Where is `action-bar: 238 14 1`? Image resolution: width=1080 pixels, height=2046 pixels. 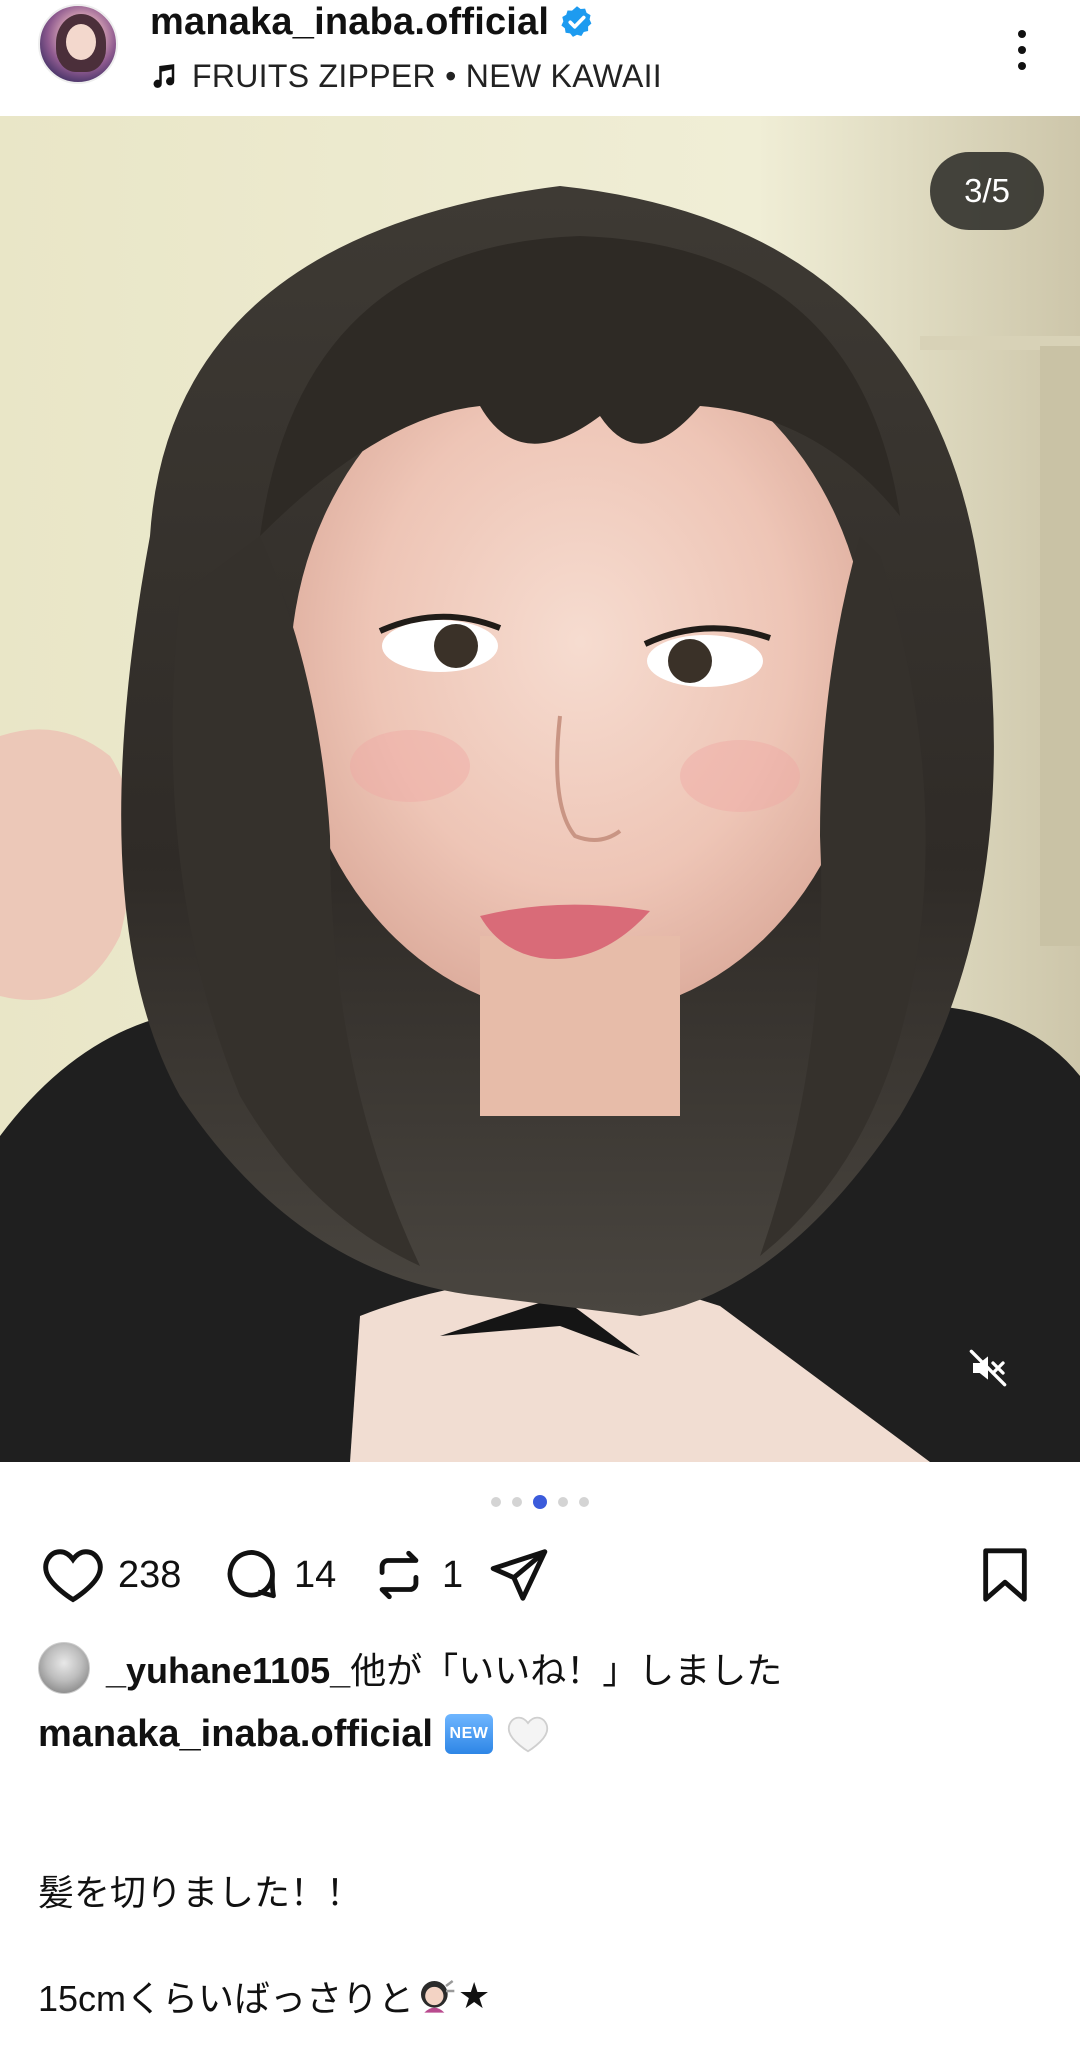
action-bar: 238 14 1 is located at coordinates (540, 1575).